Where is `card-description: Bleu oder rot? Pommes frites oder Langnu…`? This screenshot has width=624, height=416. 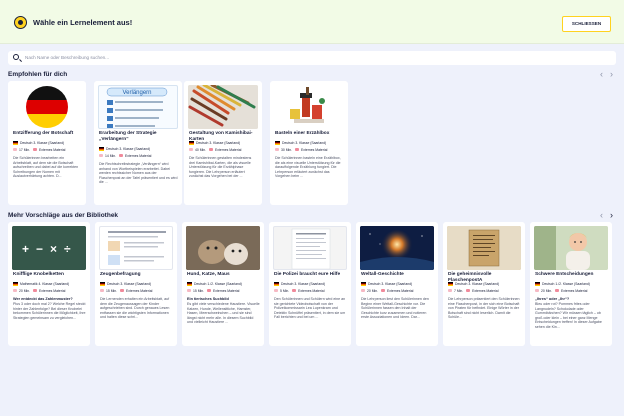
card-description: Bleu oder rot? Pommes frites oder Langnu… is located at coordinates (568, 315).